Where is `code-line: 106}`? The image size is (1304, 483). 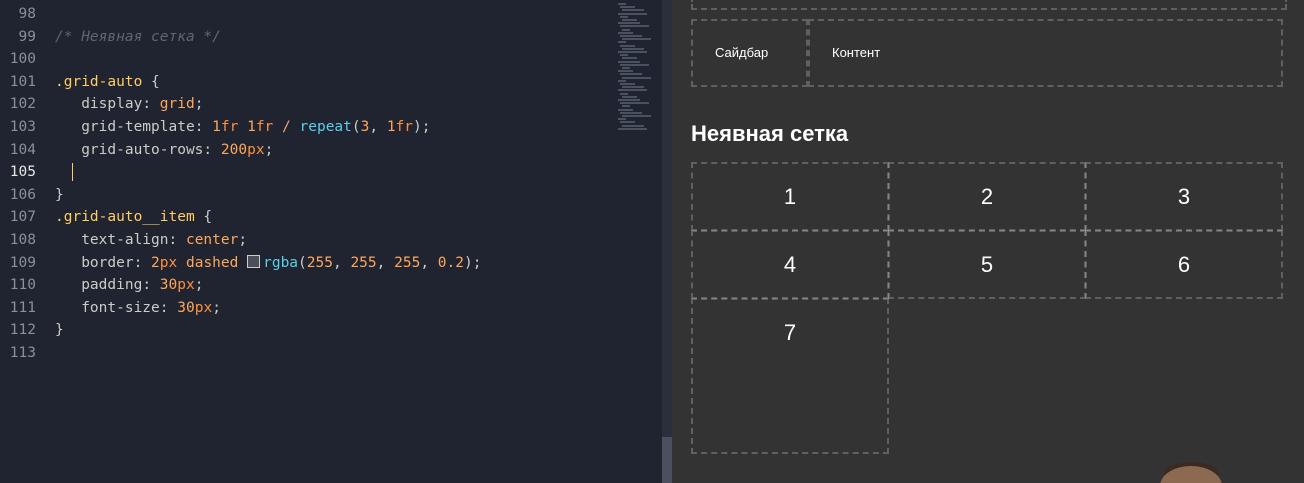
code-line: 106} is located at coordinates (306, 195).